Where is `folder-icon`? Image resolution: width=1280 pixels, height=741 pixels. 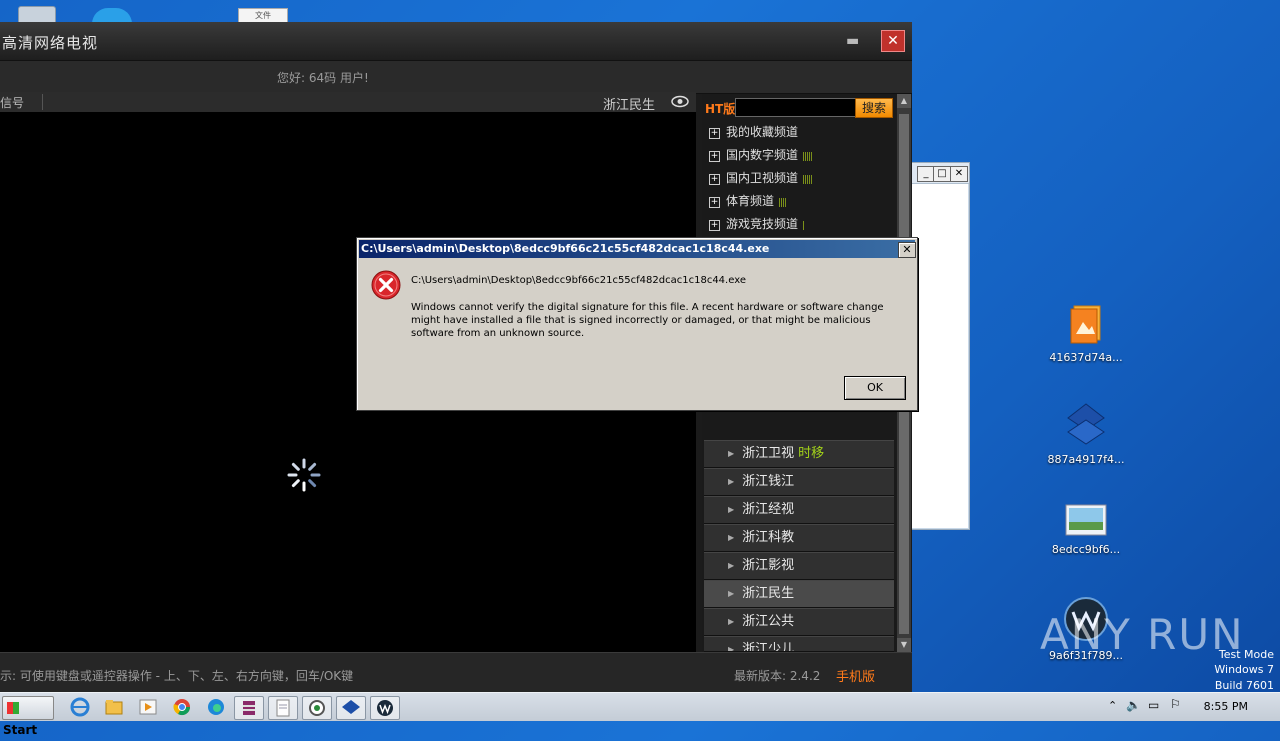
folder-icon is located at coordinates (114, 707).